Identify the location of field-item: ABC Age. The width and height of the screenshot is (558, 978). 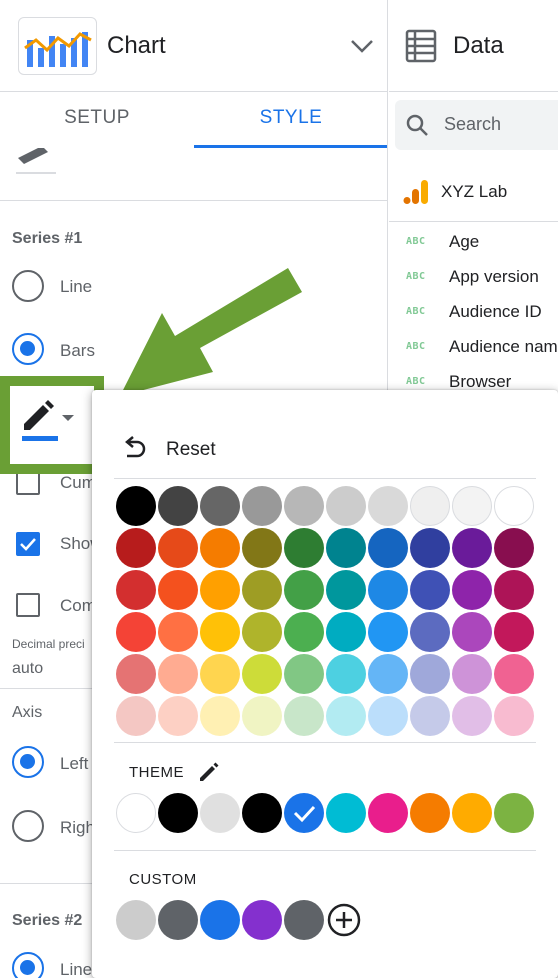
(473, 243).